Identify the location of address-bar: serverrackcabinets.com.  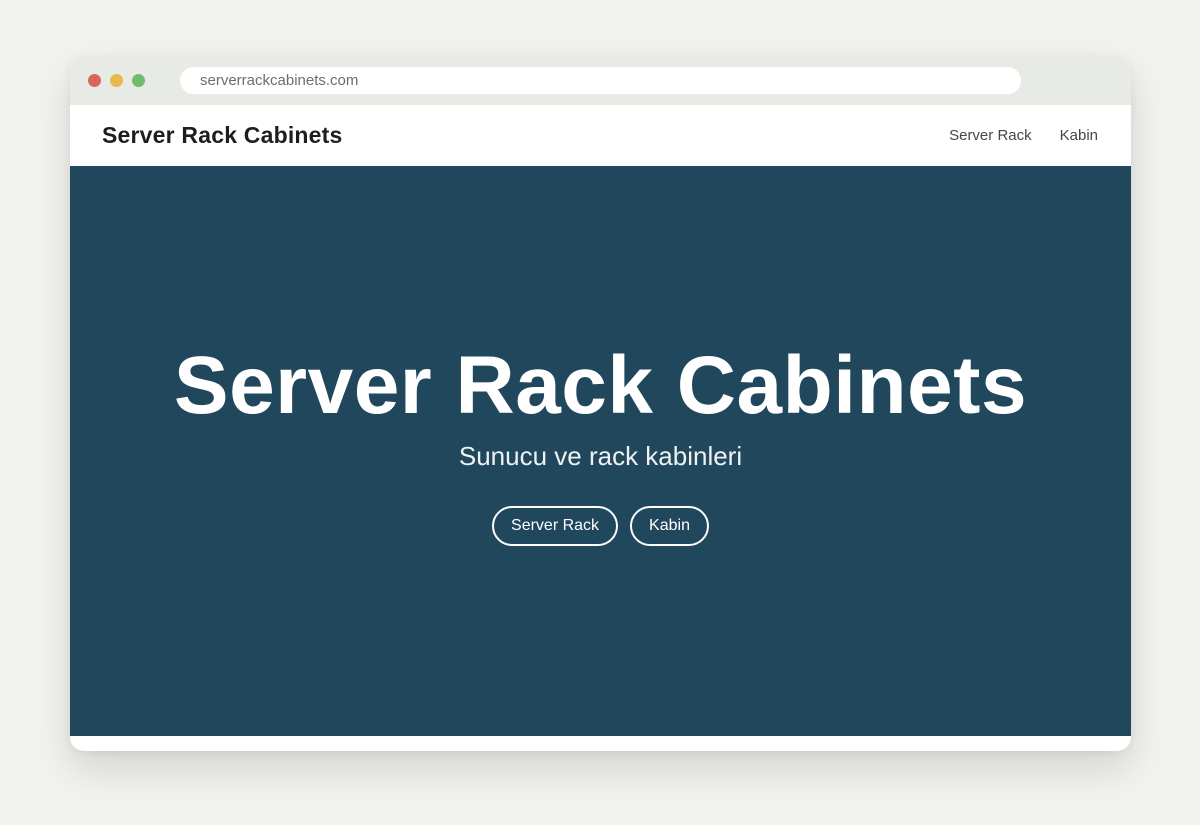
(600, 80).